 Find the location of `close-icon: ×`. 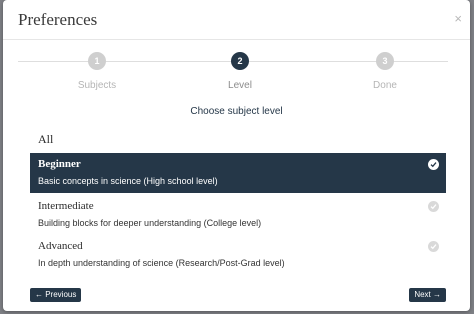

close-icon: × is located at coordinates (458, 19).